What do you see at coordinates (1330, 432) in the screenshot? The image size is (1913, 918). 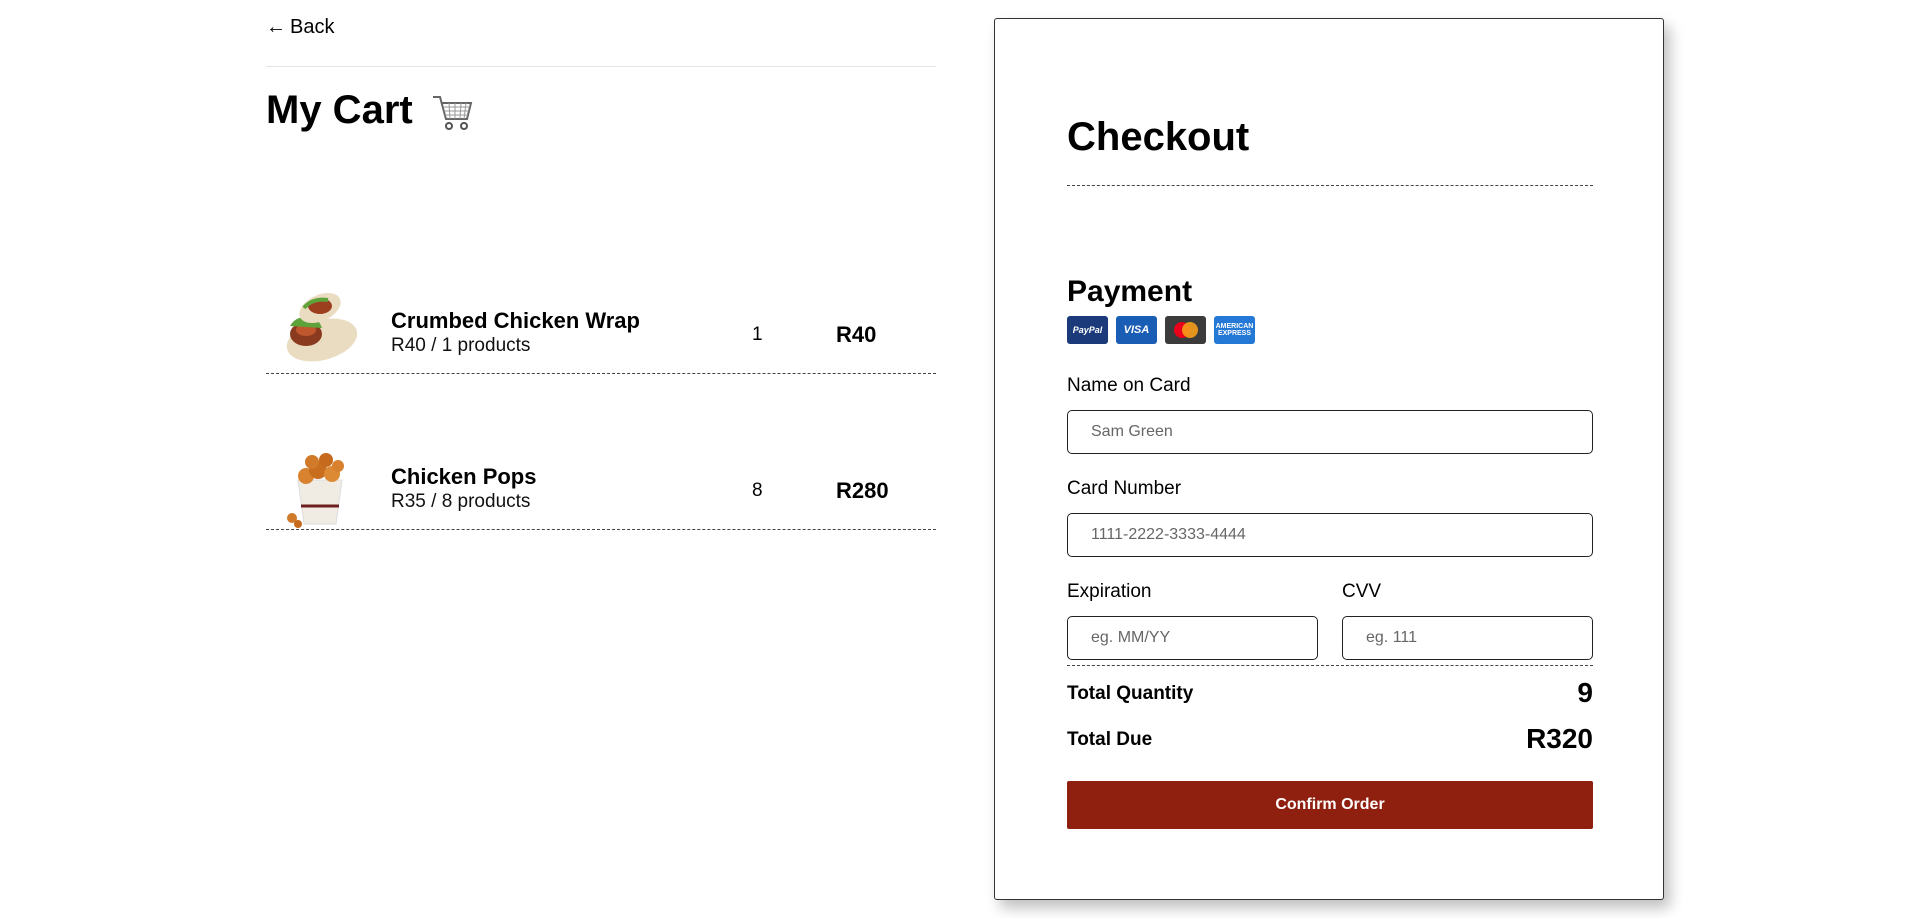 I see `name-on-card-input` at bounding box center [1330, 432].